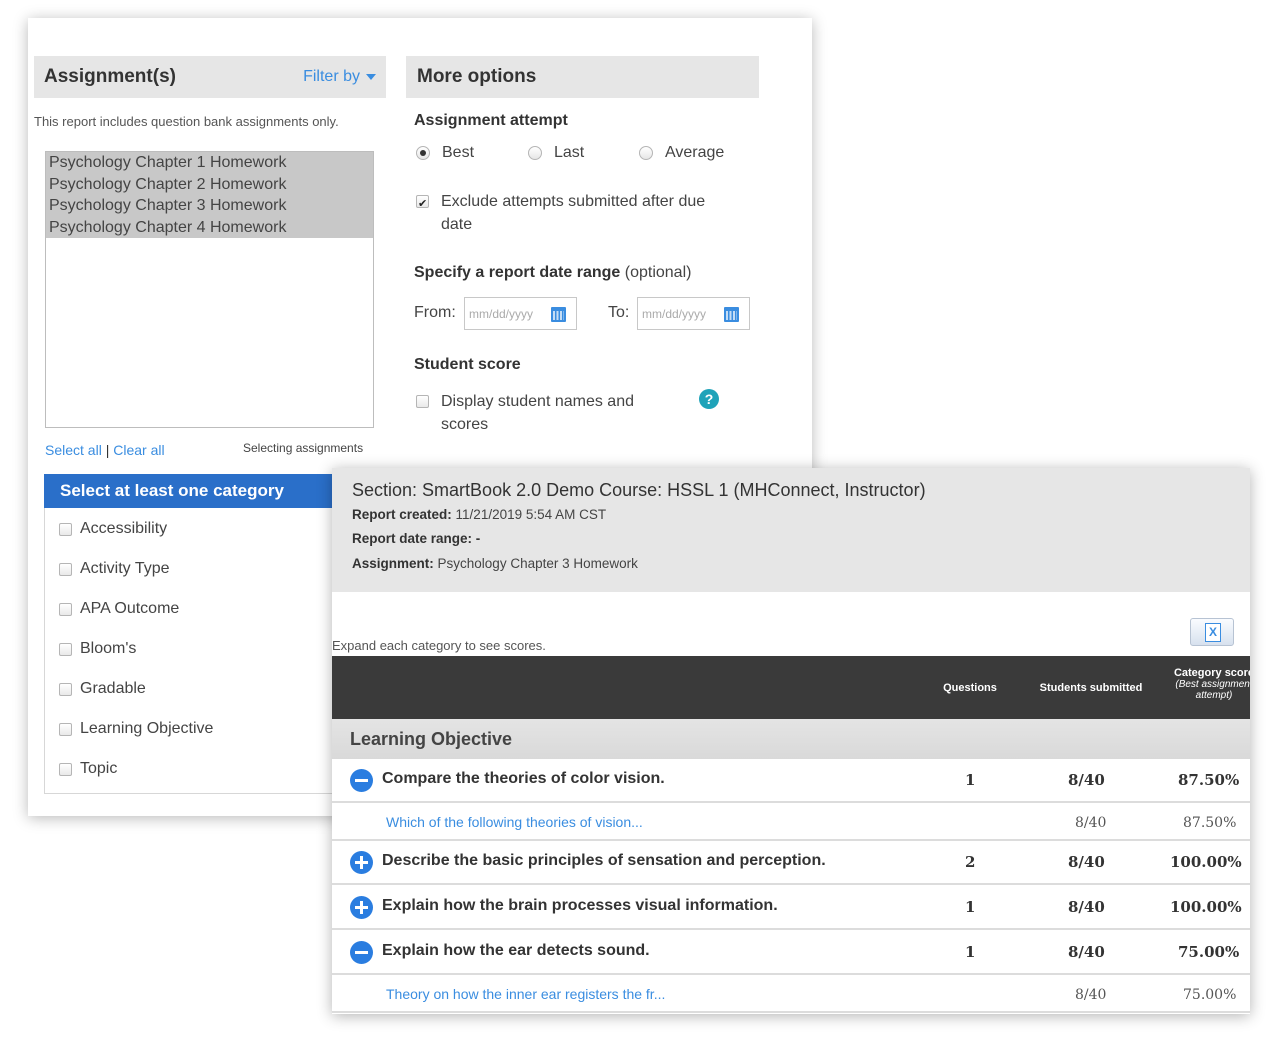 This screenshot has width=1272, height=1046. I want to click on category-label: Activity Type, so click(125, 568).